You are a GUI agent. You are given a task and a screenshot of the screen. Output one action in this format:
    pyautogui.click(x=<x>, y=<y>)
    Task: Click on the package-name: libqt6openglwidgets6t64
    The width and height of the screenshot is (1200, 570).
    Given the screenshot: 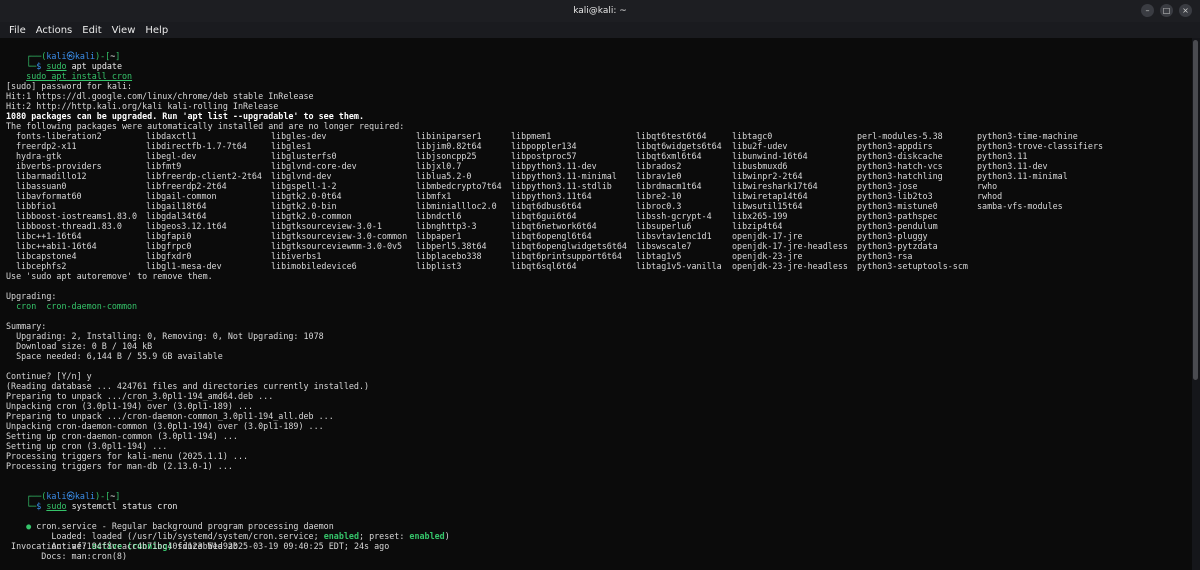 What is the action you would take?
    pyautogui.click(x=569, y=246)
    